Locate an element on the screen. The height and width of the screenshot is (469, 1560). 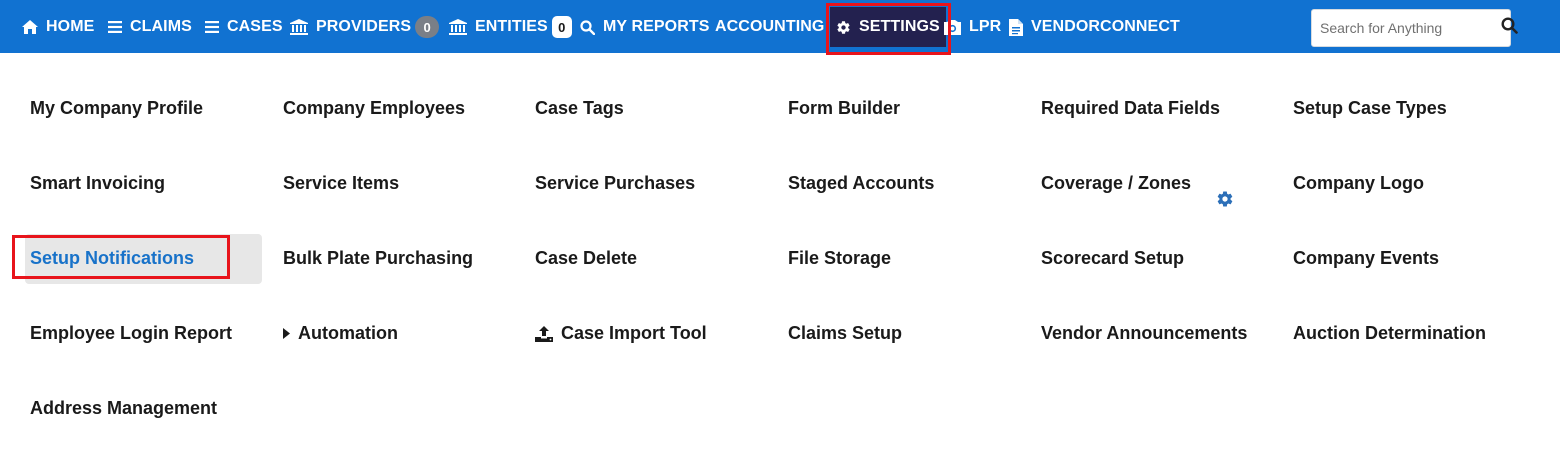
nav-entities-label: ENTITIES is located at coordinates (511, 26).